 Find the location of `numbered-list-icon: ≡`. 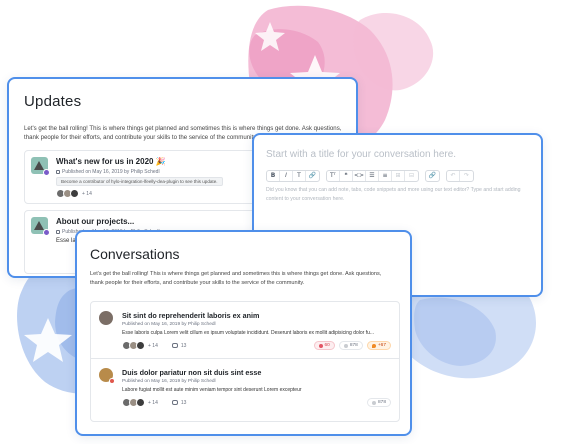

numbered-list-icon: ≡ is located at coordinates (385, 176).